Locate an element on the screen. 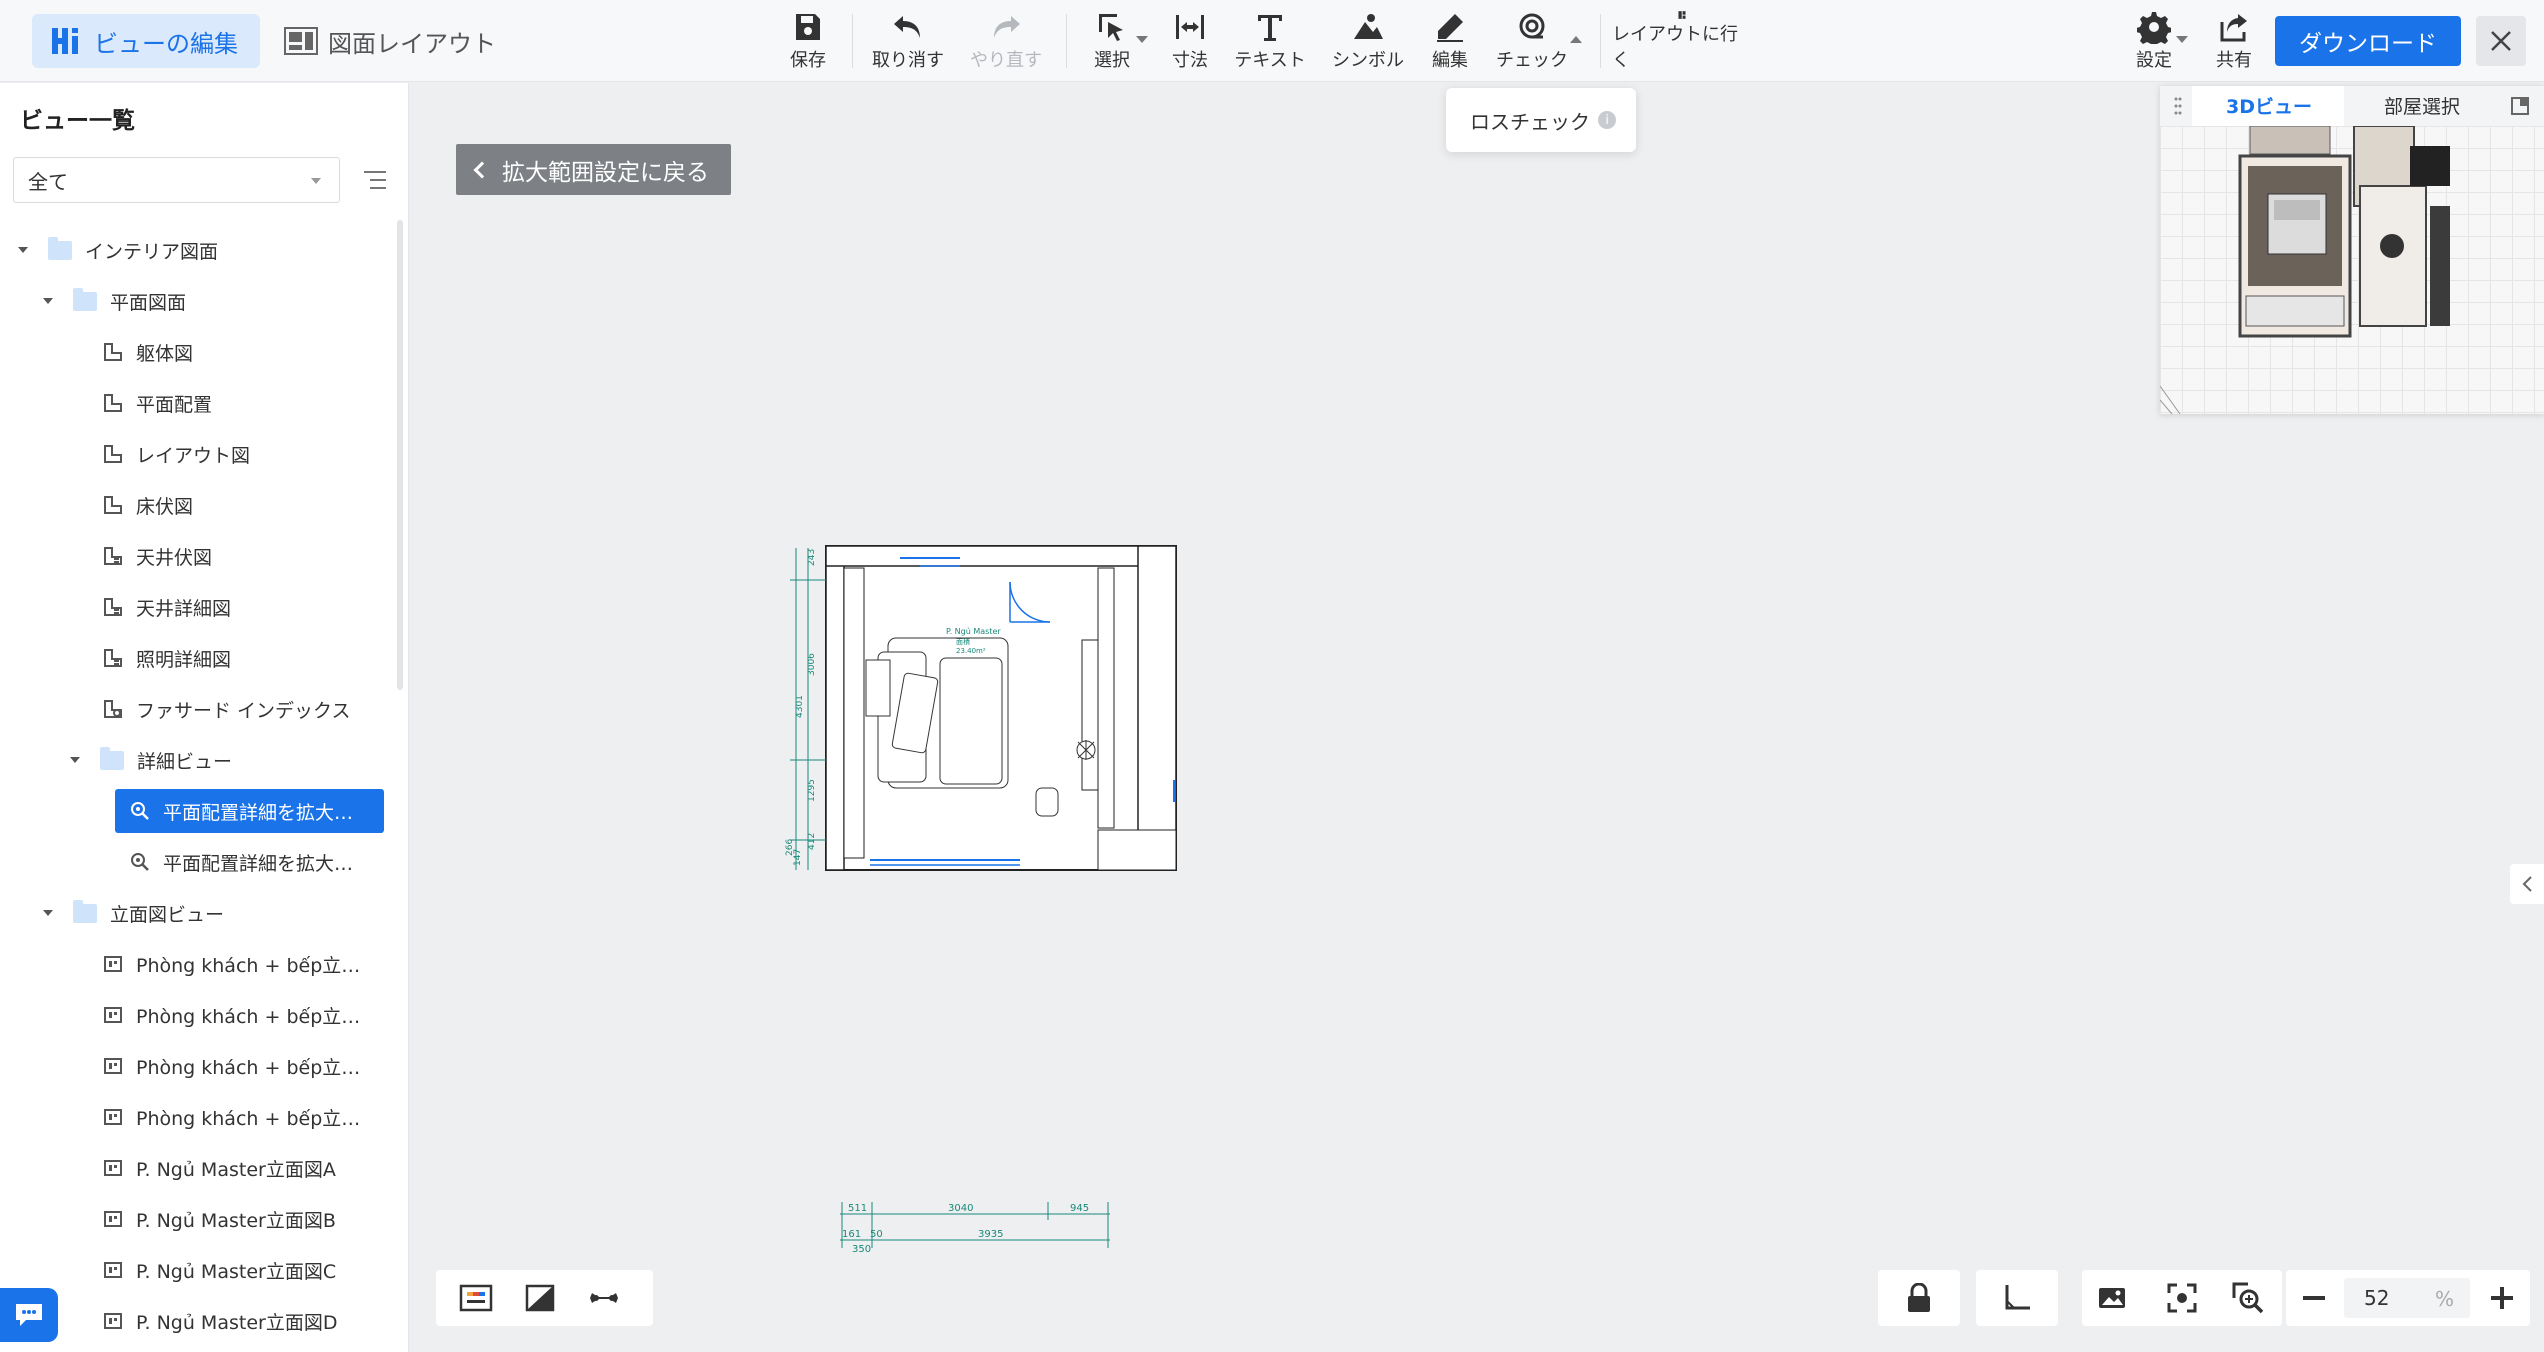 The image size is (2544, 1352). chat-support-button is located at coordinates (29, 1315).